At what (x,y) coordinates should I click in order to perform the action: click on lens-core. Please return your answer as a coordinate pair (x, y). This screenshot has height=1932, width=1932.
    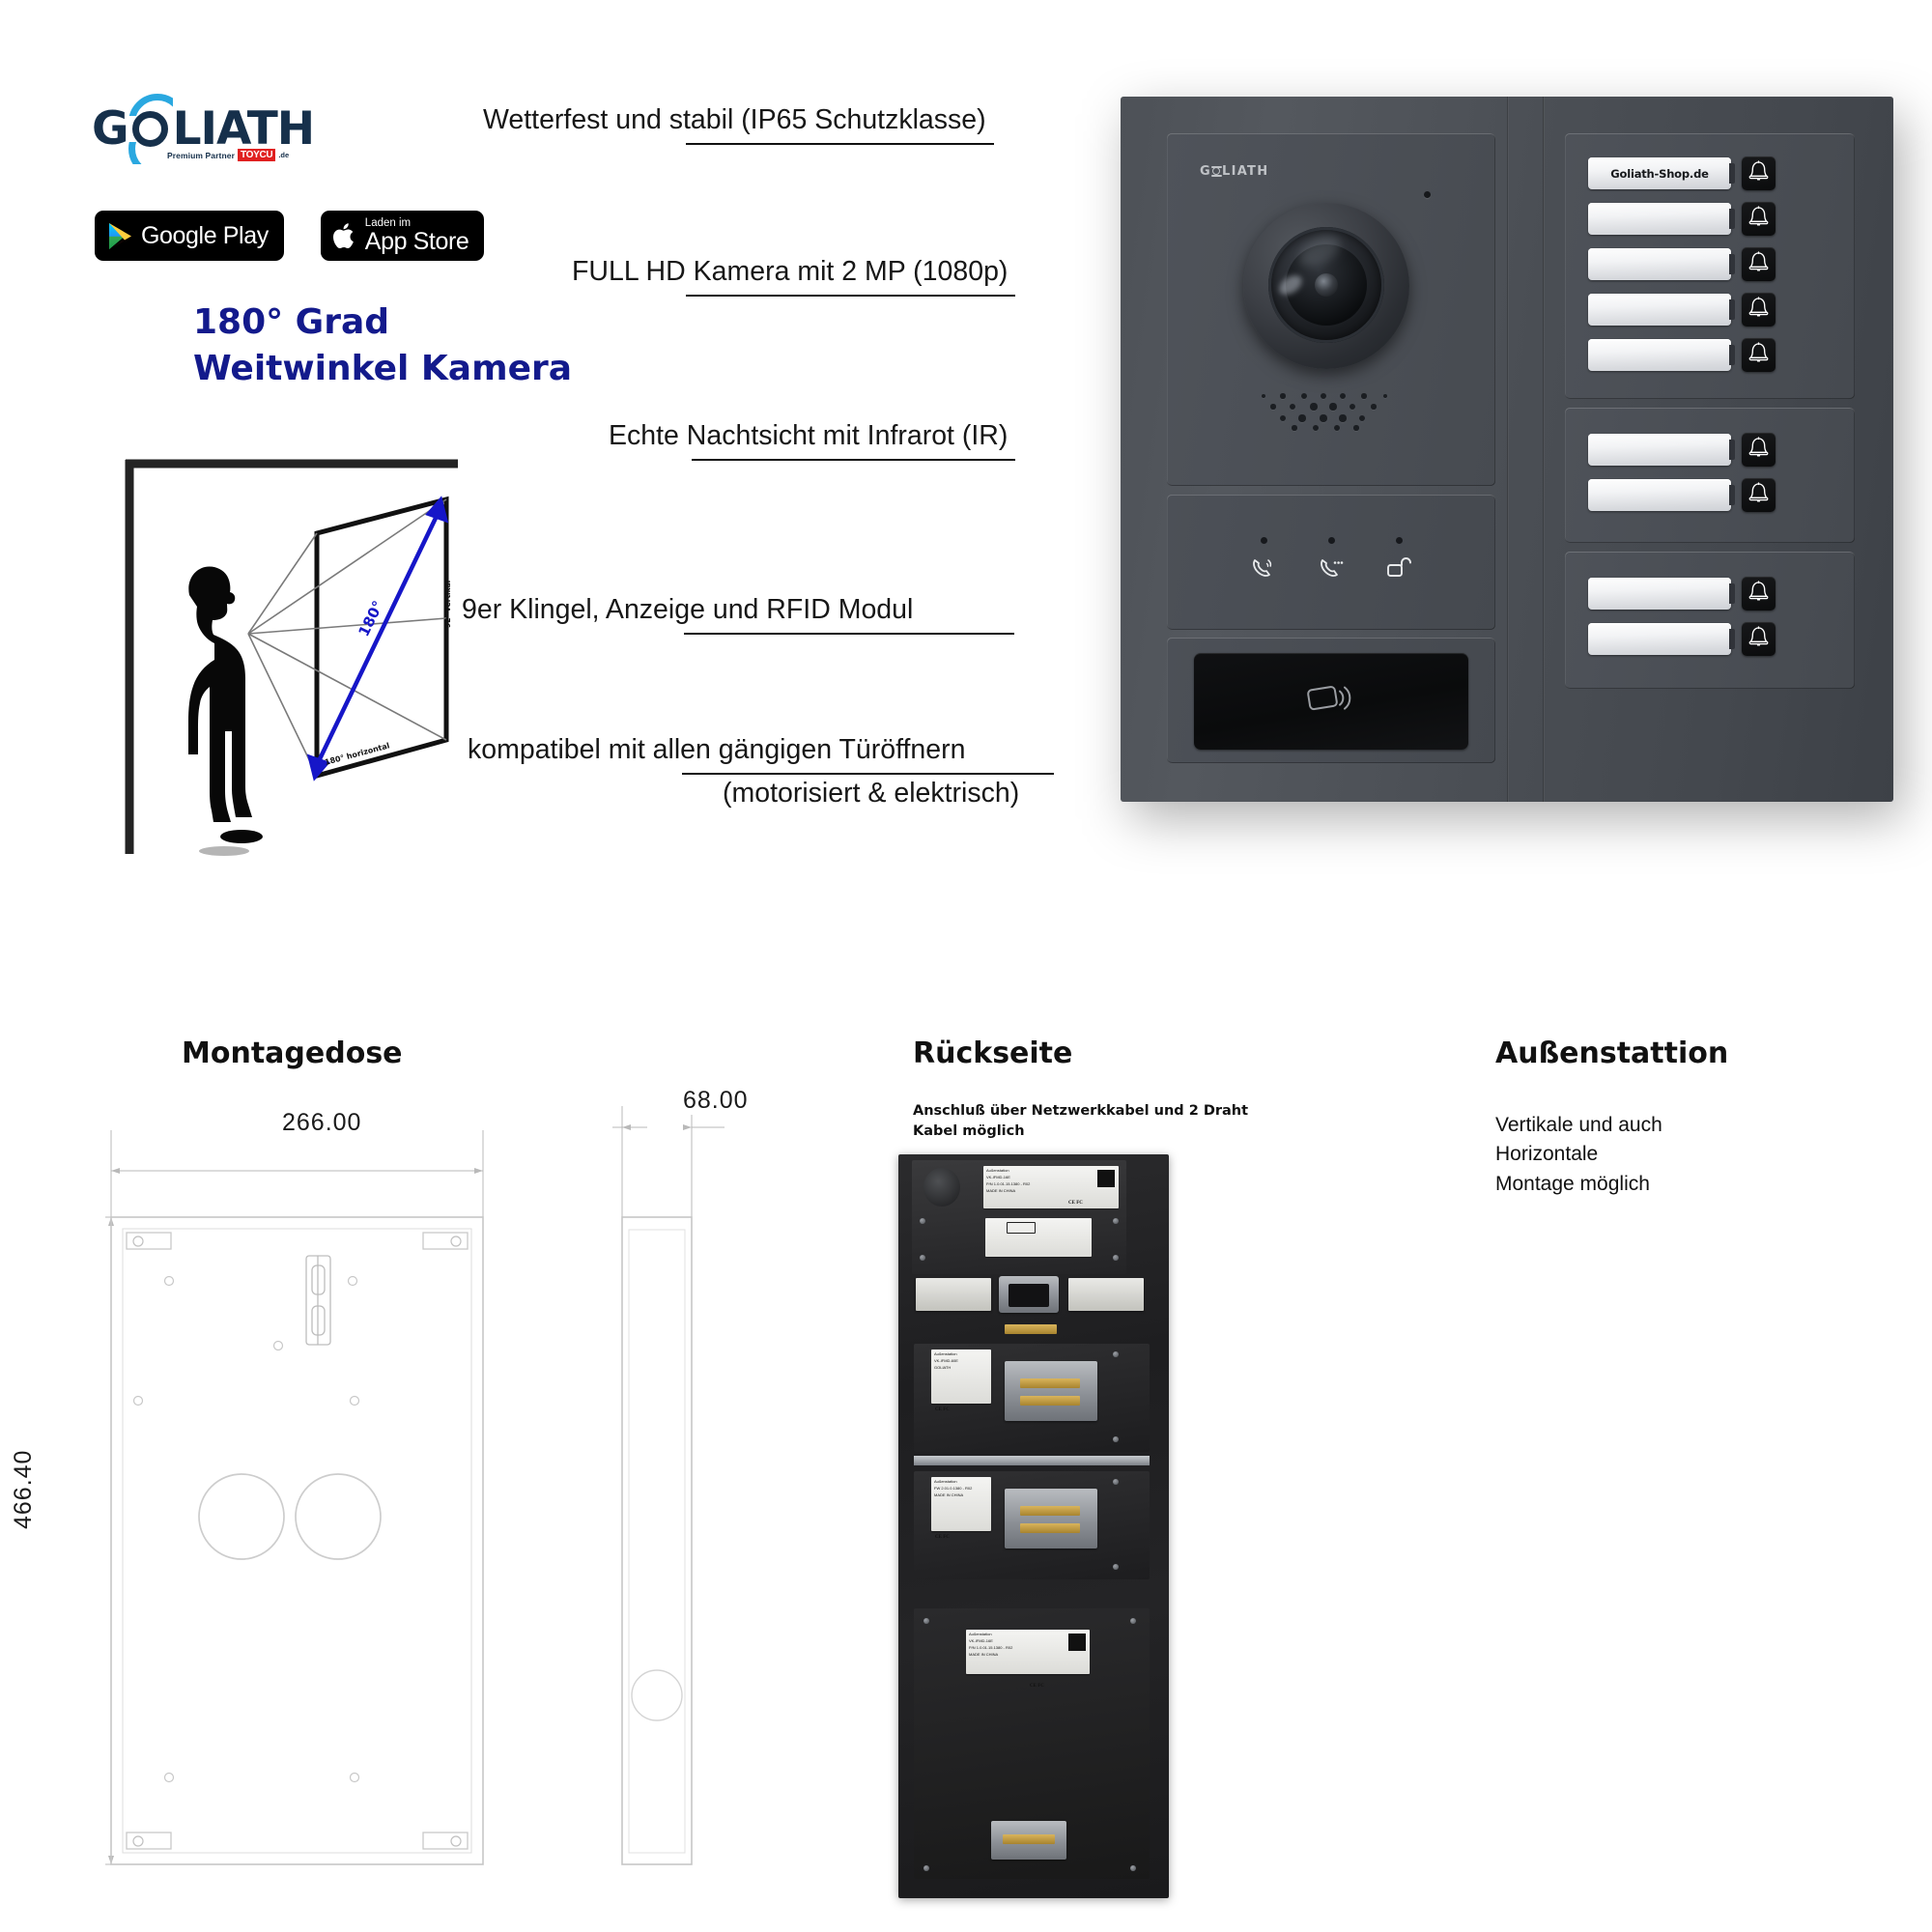
    Looking at the image, I should click on (1326, 285).